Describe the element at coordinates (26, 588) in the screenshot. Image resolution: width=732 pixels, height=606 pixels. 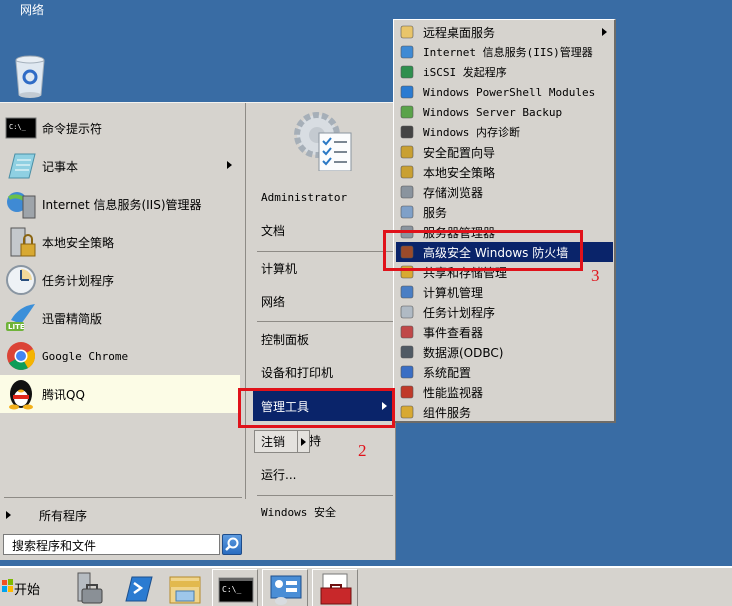
I see `start-button: 开始` at that location.